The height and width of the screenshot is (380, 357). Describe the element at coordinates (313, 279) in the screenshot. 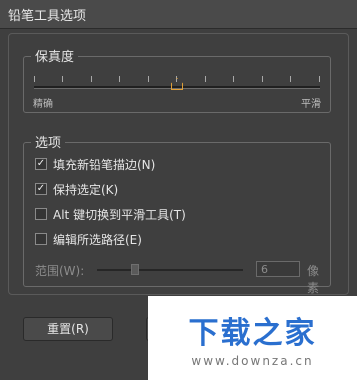

I see `range-unit-label: 像素` at that location.